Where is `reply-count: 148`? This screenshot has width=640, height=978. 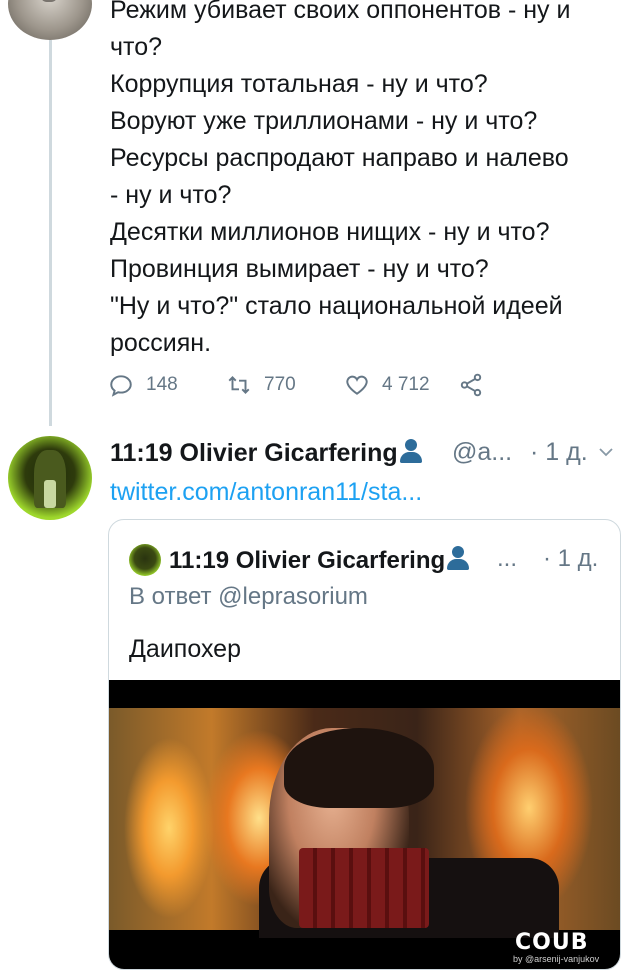 reply-count: 148 is located at coordinates (162, 384).